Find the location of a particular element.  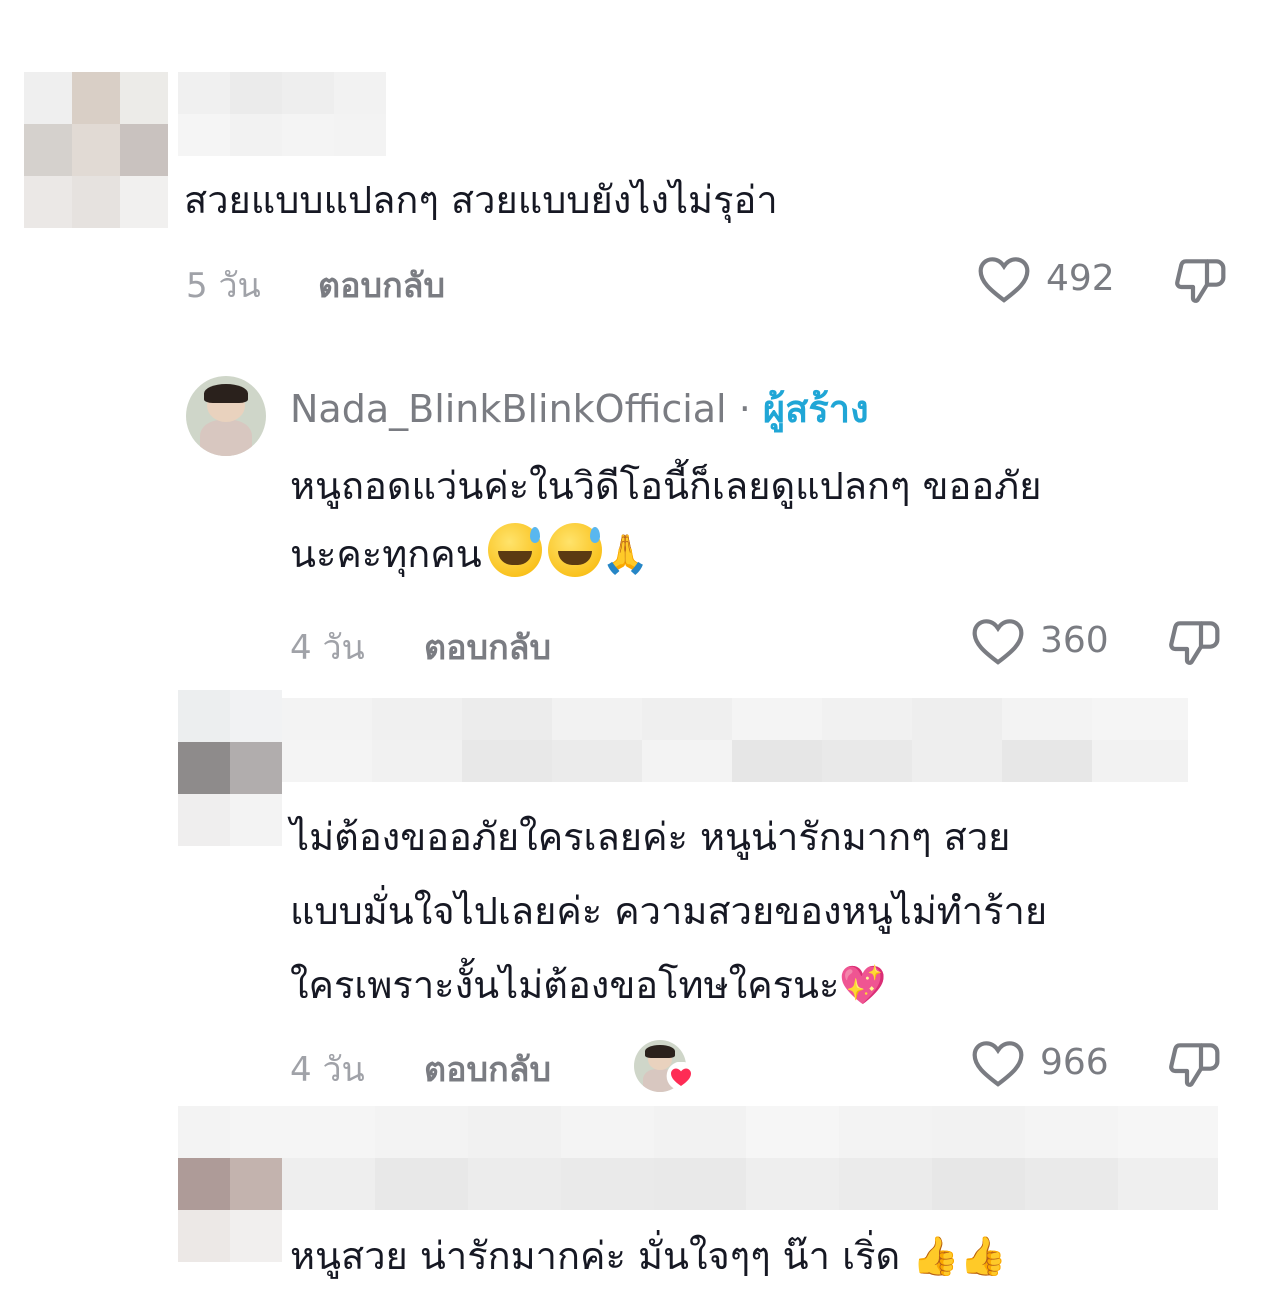

comment-line: แบบมั่นใจไปเลยค่ะ ความสวยของหนูไม่ทำร้าย is located at coordinates (669, 911).